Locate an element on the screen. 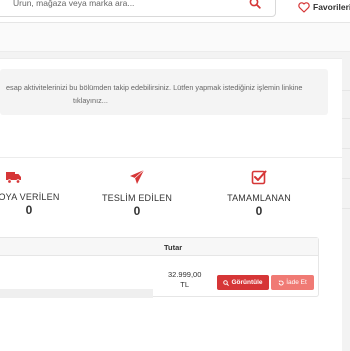 The width and height of the screenshot is (350, 351). table-header: Tutar is located at coordinates (159, 247).